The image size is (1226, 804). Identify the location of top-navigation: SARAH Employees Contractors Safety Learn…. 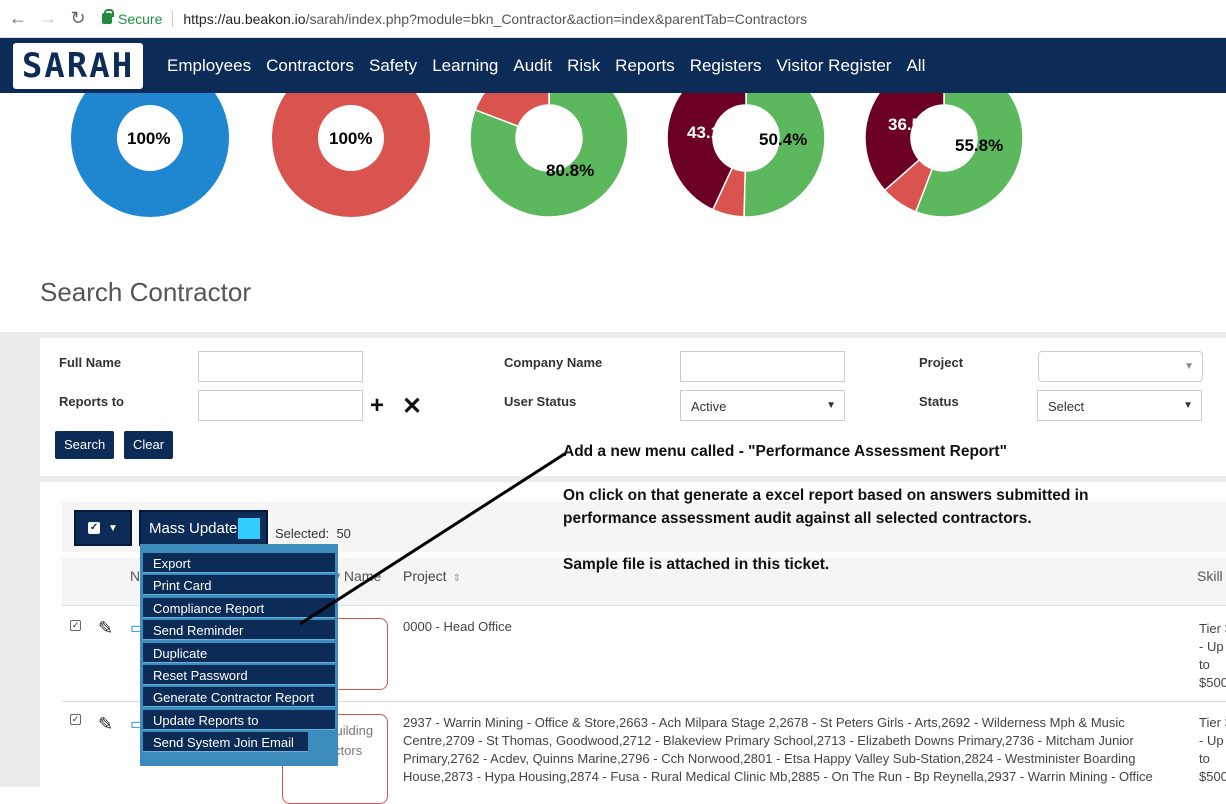
(613, 65).